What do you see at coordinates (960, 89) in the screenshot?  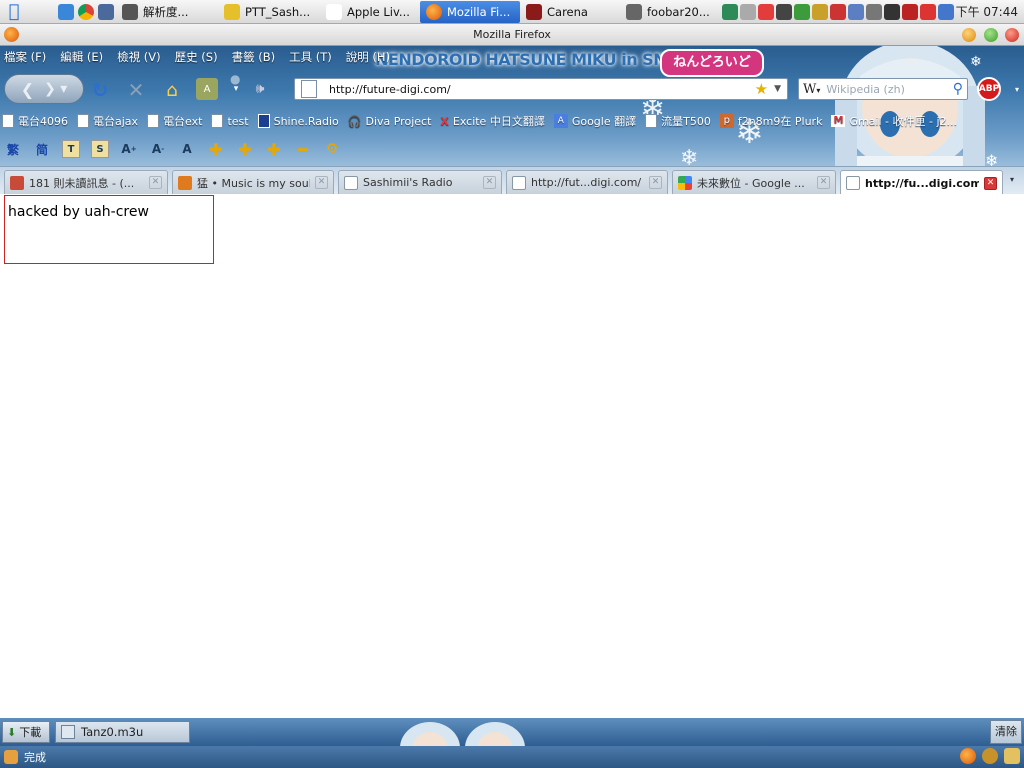 I see `search-icon: ⚲` at bounding box center [960, 89].